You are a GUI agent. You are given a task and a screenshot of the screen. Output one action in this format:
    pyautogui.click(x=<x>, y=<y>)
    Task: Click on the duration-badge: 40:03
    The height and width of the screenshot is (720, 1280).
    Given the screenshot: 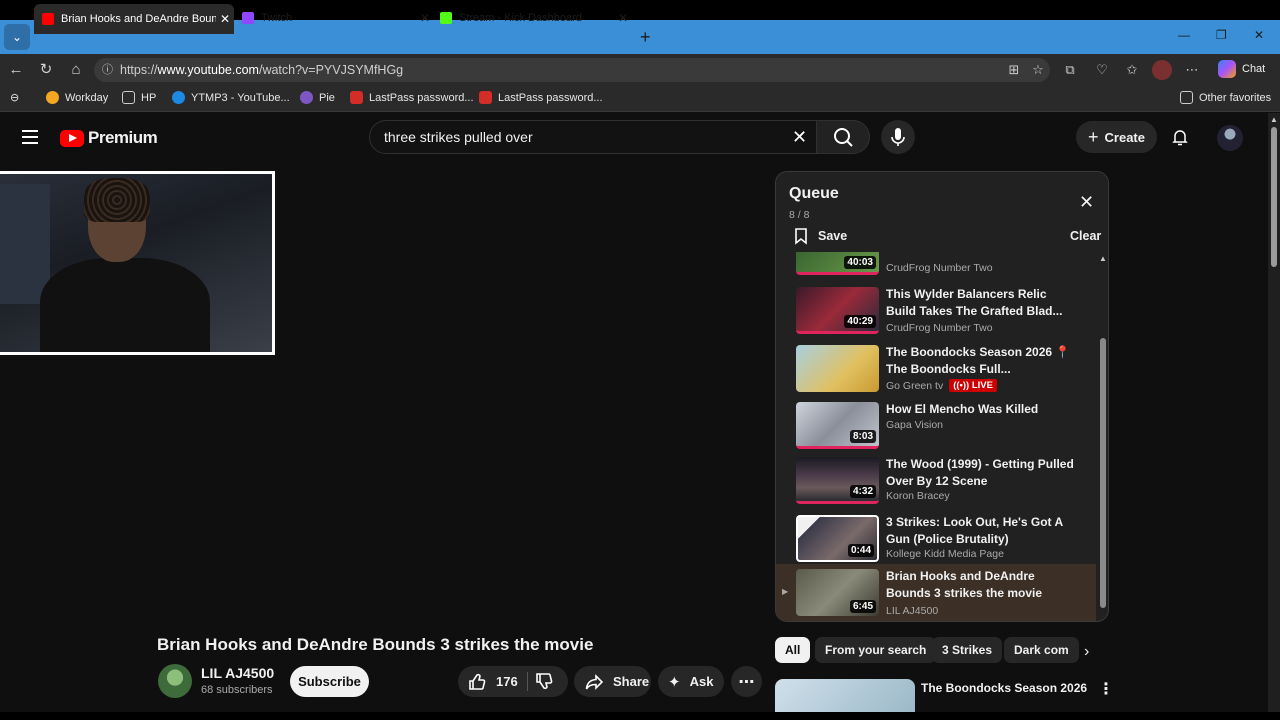 What is the action you would take?
    pyautogui.click(x=860, y=262)
    